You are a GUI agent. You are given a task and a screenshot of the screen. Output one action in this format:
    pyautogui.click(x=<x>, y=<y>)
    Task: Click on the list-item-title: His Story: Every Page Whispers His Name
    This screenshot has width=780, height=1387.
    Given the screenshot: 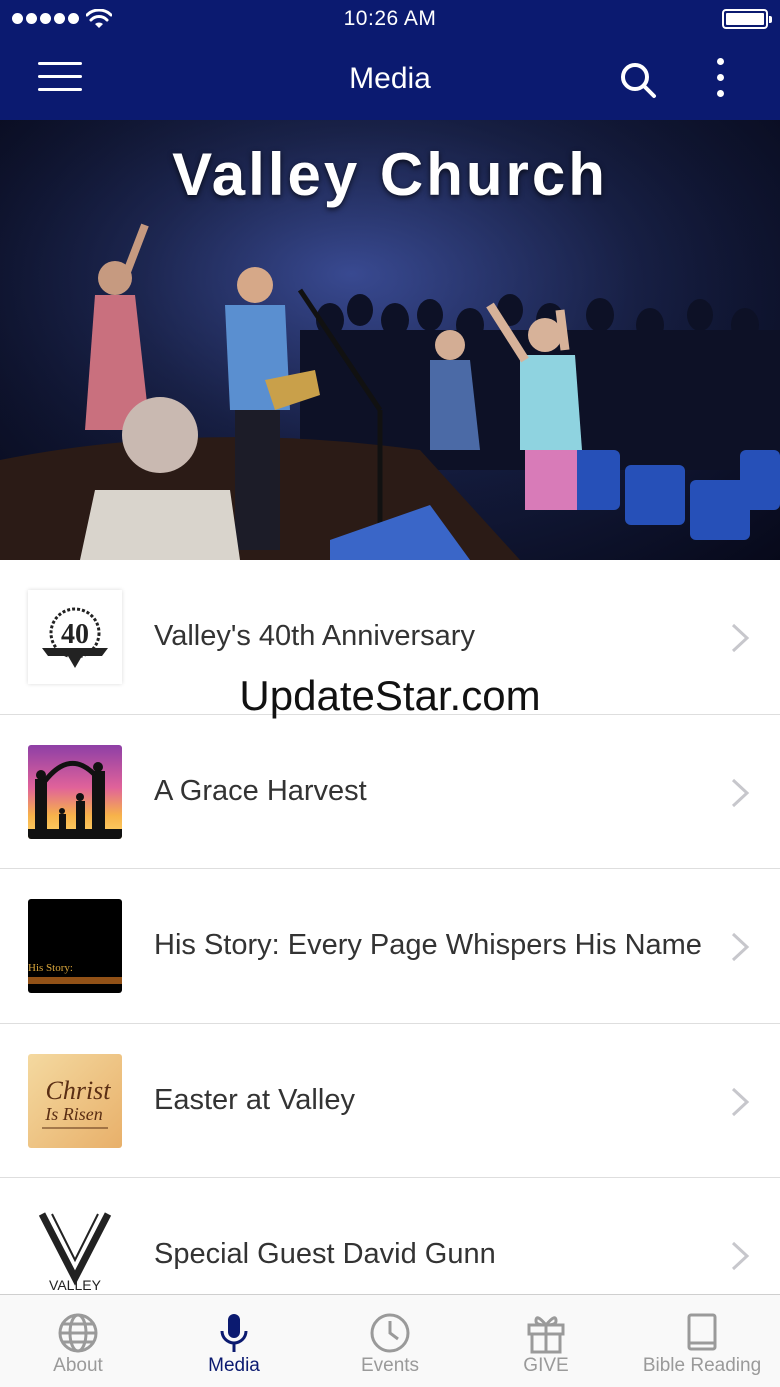 What is the action you would take?
    pyautogui.click(x=428, y=945)
    